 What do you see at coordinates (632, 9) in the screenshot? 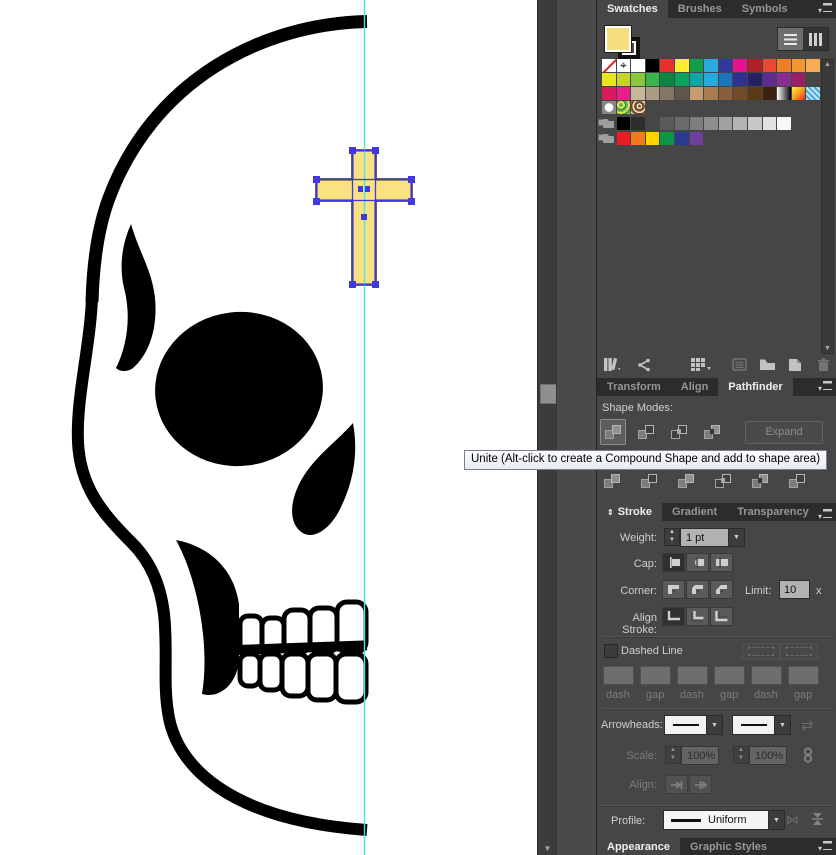
I see `tab-swatches: Swatches` at bounding box center [632, 9].